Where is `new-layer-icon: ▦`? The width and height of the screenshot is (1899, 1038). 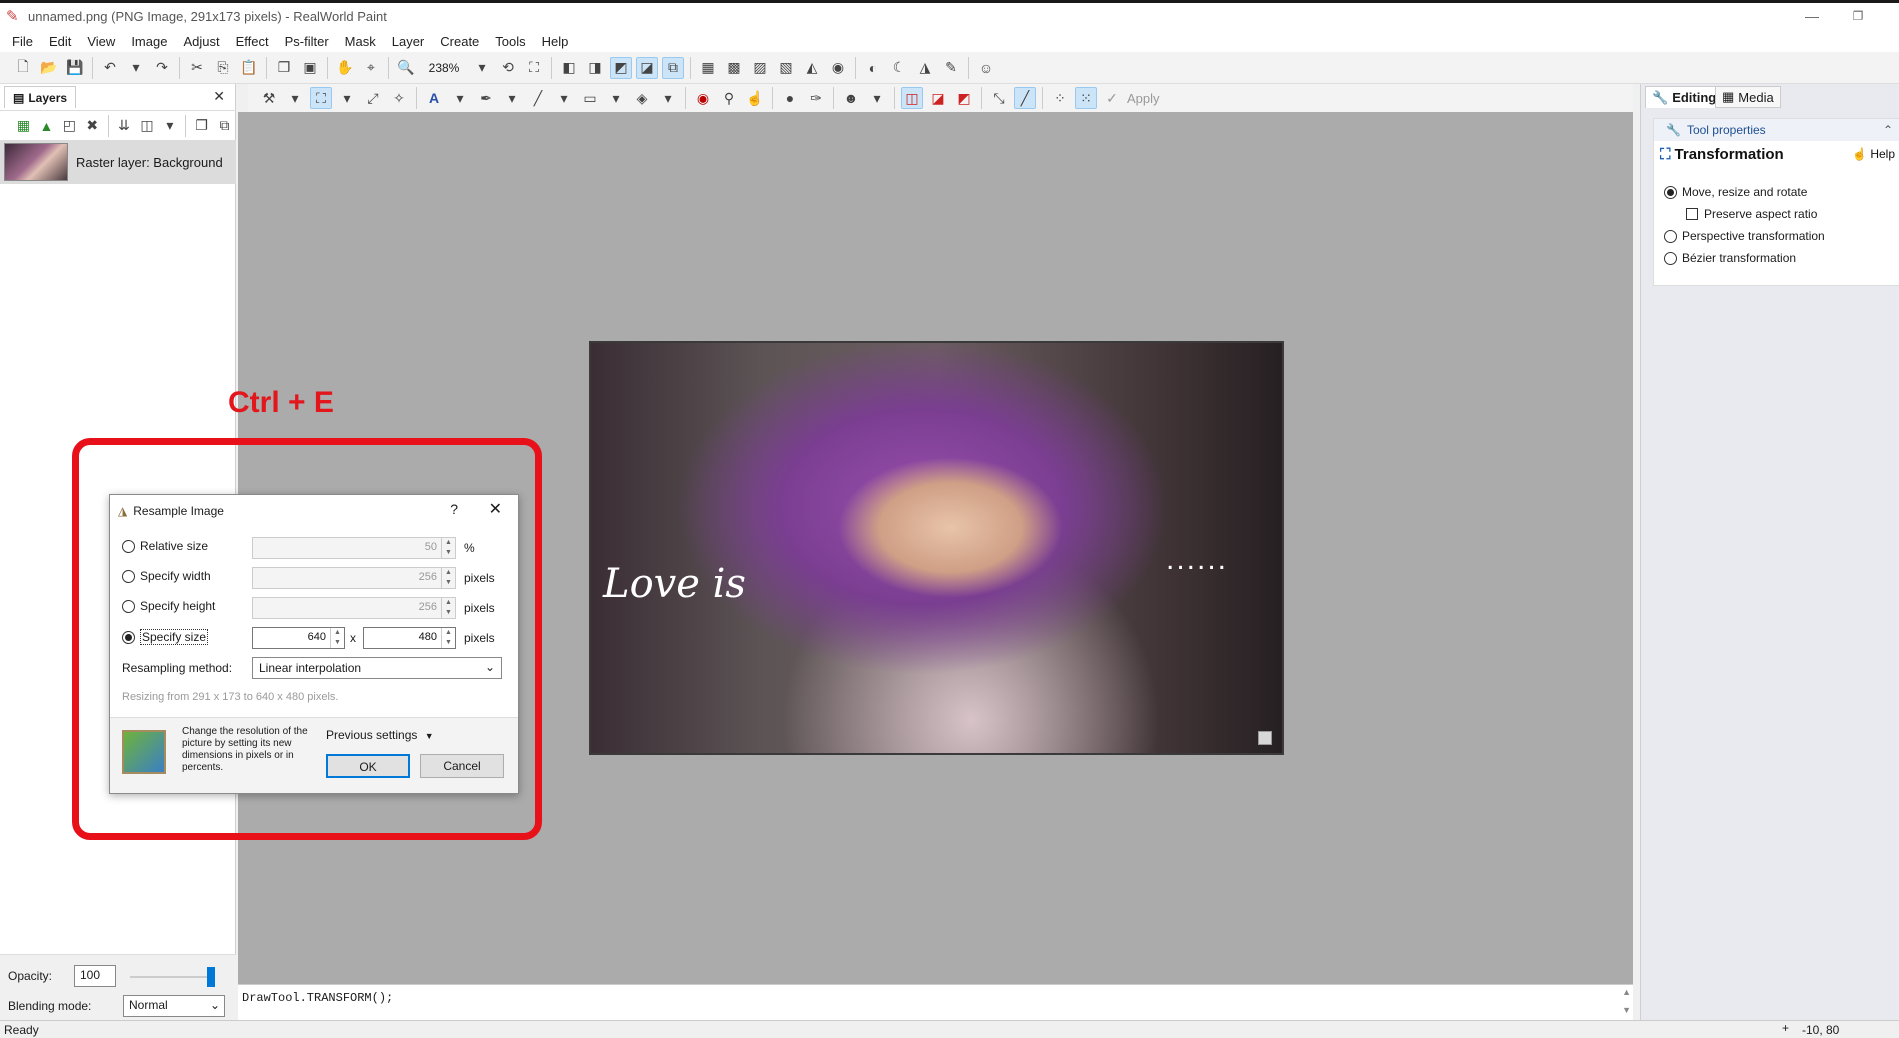
new-layer-icon: ▦ is located at coordinates (23, 126).